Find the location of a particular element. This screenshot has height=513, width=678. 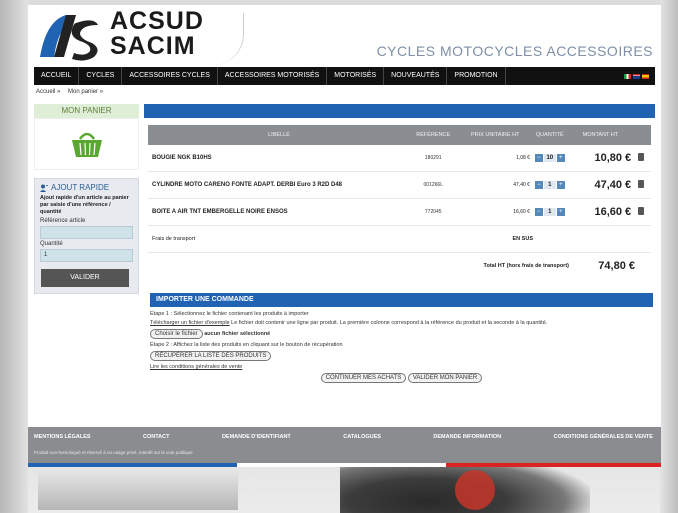

row-unit-price: 16,60 € is located at coordinates (521, 212).